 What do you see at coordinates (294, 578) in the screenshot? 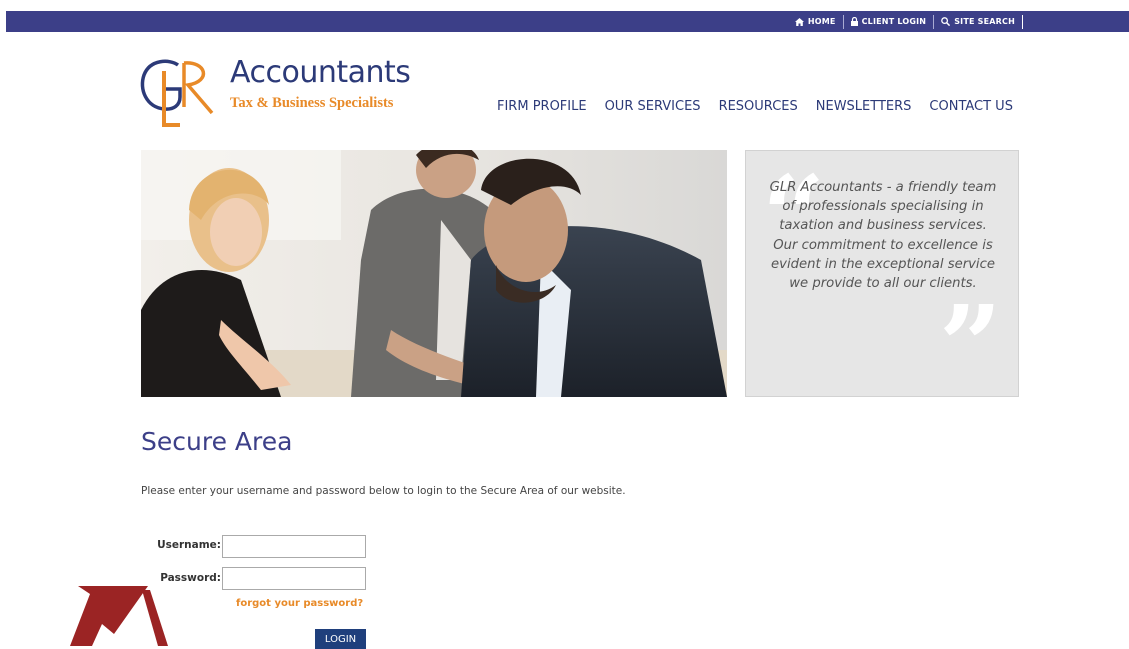
I see `password-input` at bounding box center [294, 578].